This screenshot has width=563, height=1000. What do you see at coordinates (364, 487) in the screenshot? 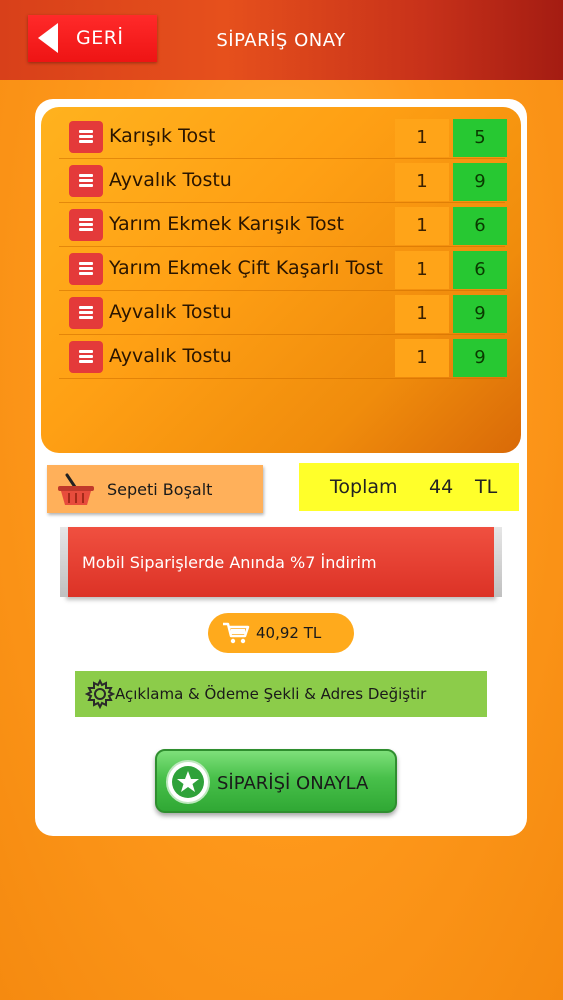
I see `total-label: Toplam` at bounding box center [364, 487].